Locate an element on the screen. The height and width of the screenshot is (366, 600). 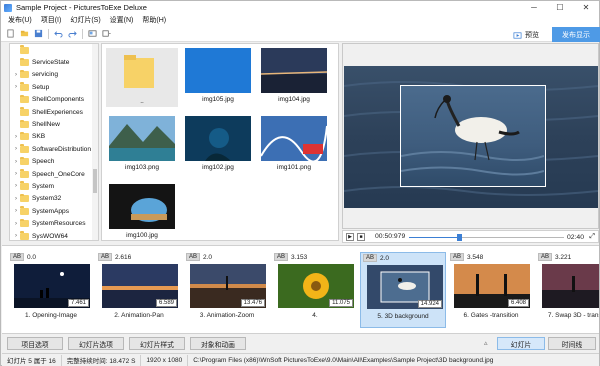
slide-duration: 13.476 is located at coordinates (252, 303).